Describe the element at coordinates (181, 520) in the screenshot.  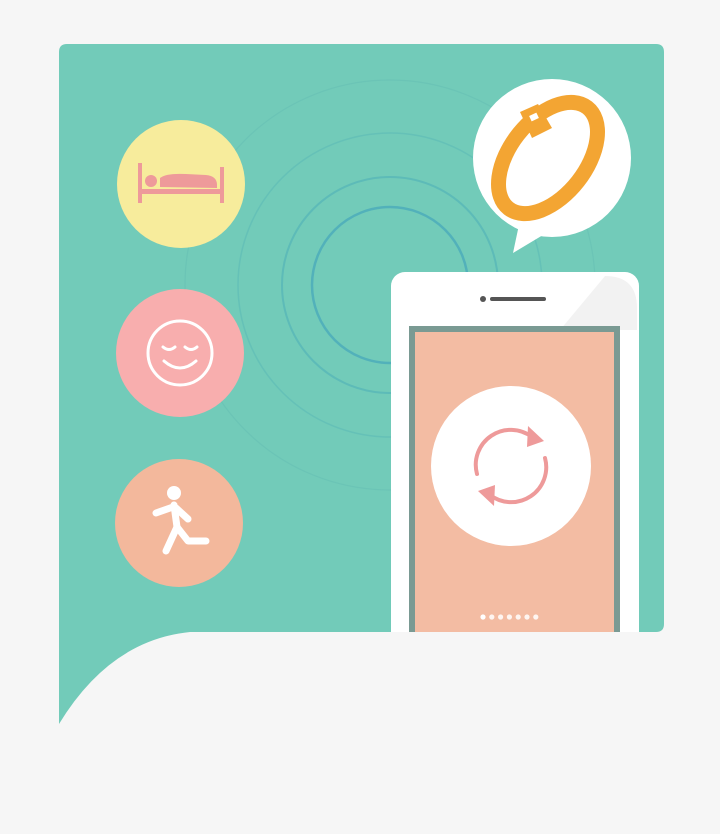
I see `running-person-icon` at that location.